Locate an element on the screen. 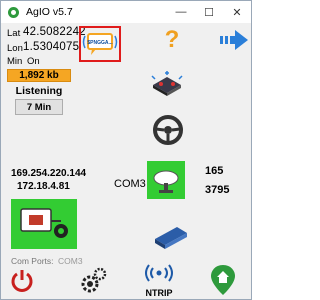 The image size is (320, 300). help-button: ? is located at coordinates (172, 40).